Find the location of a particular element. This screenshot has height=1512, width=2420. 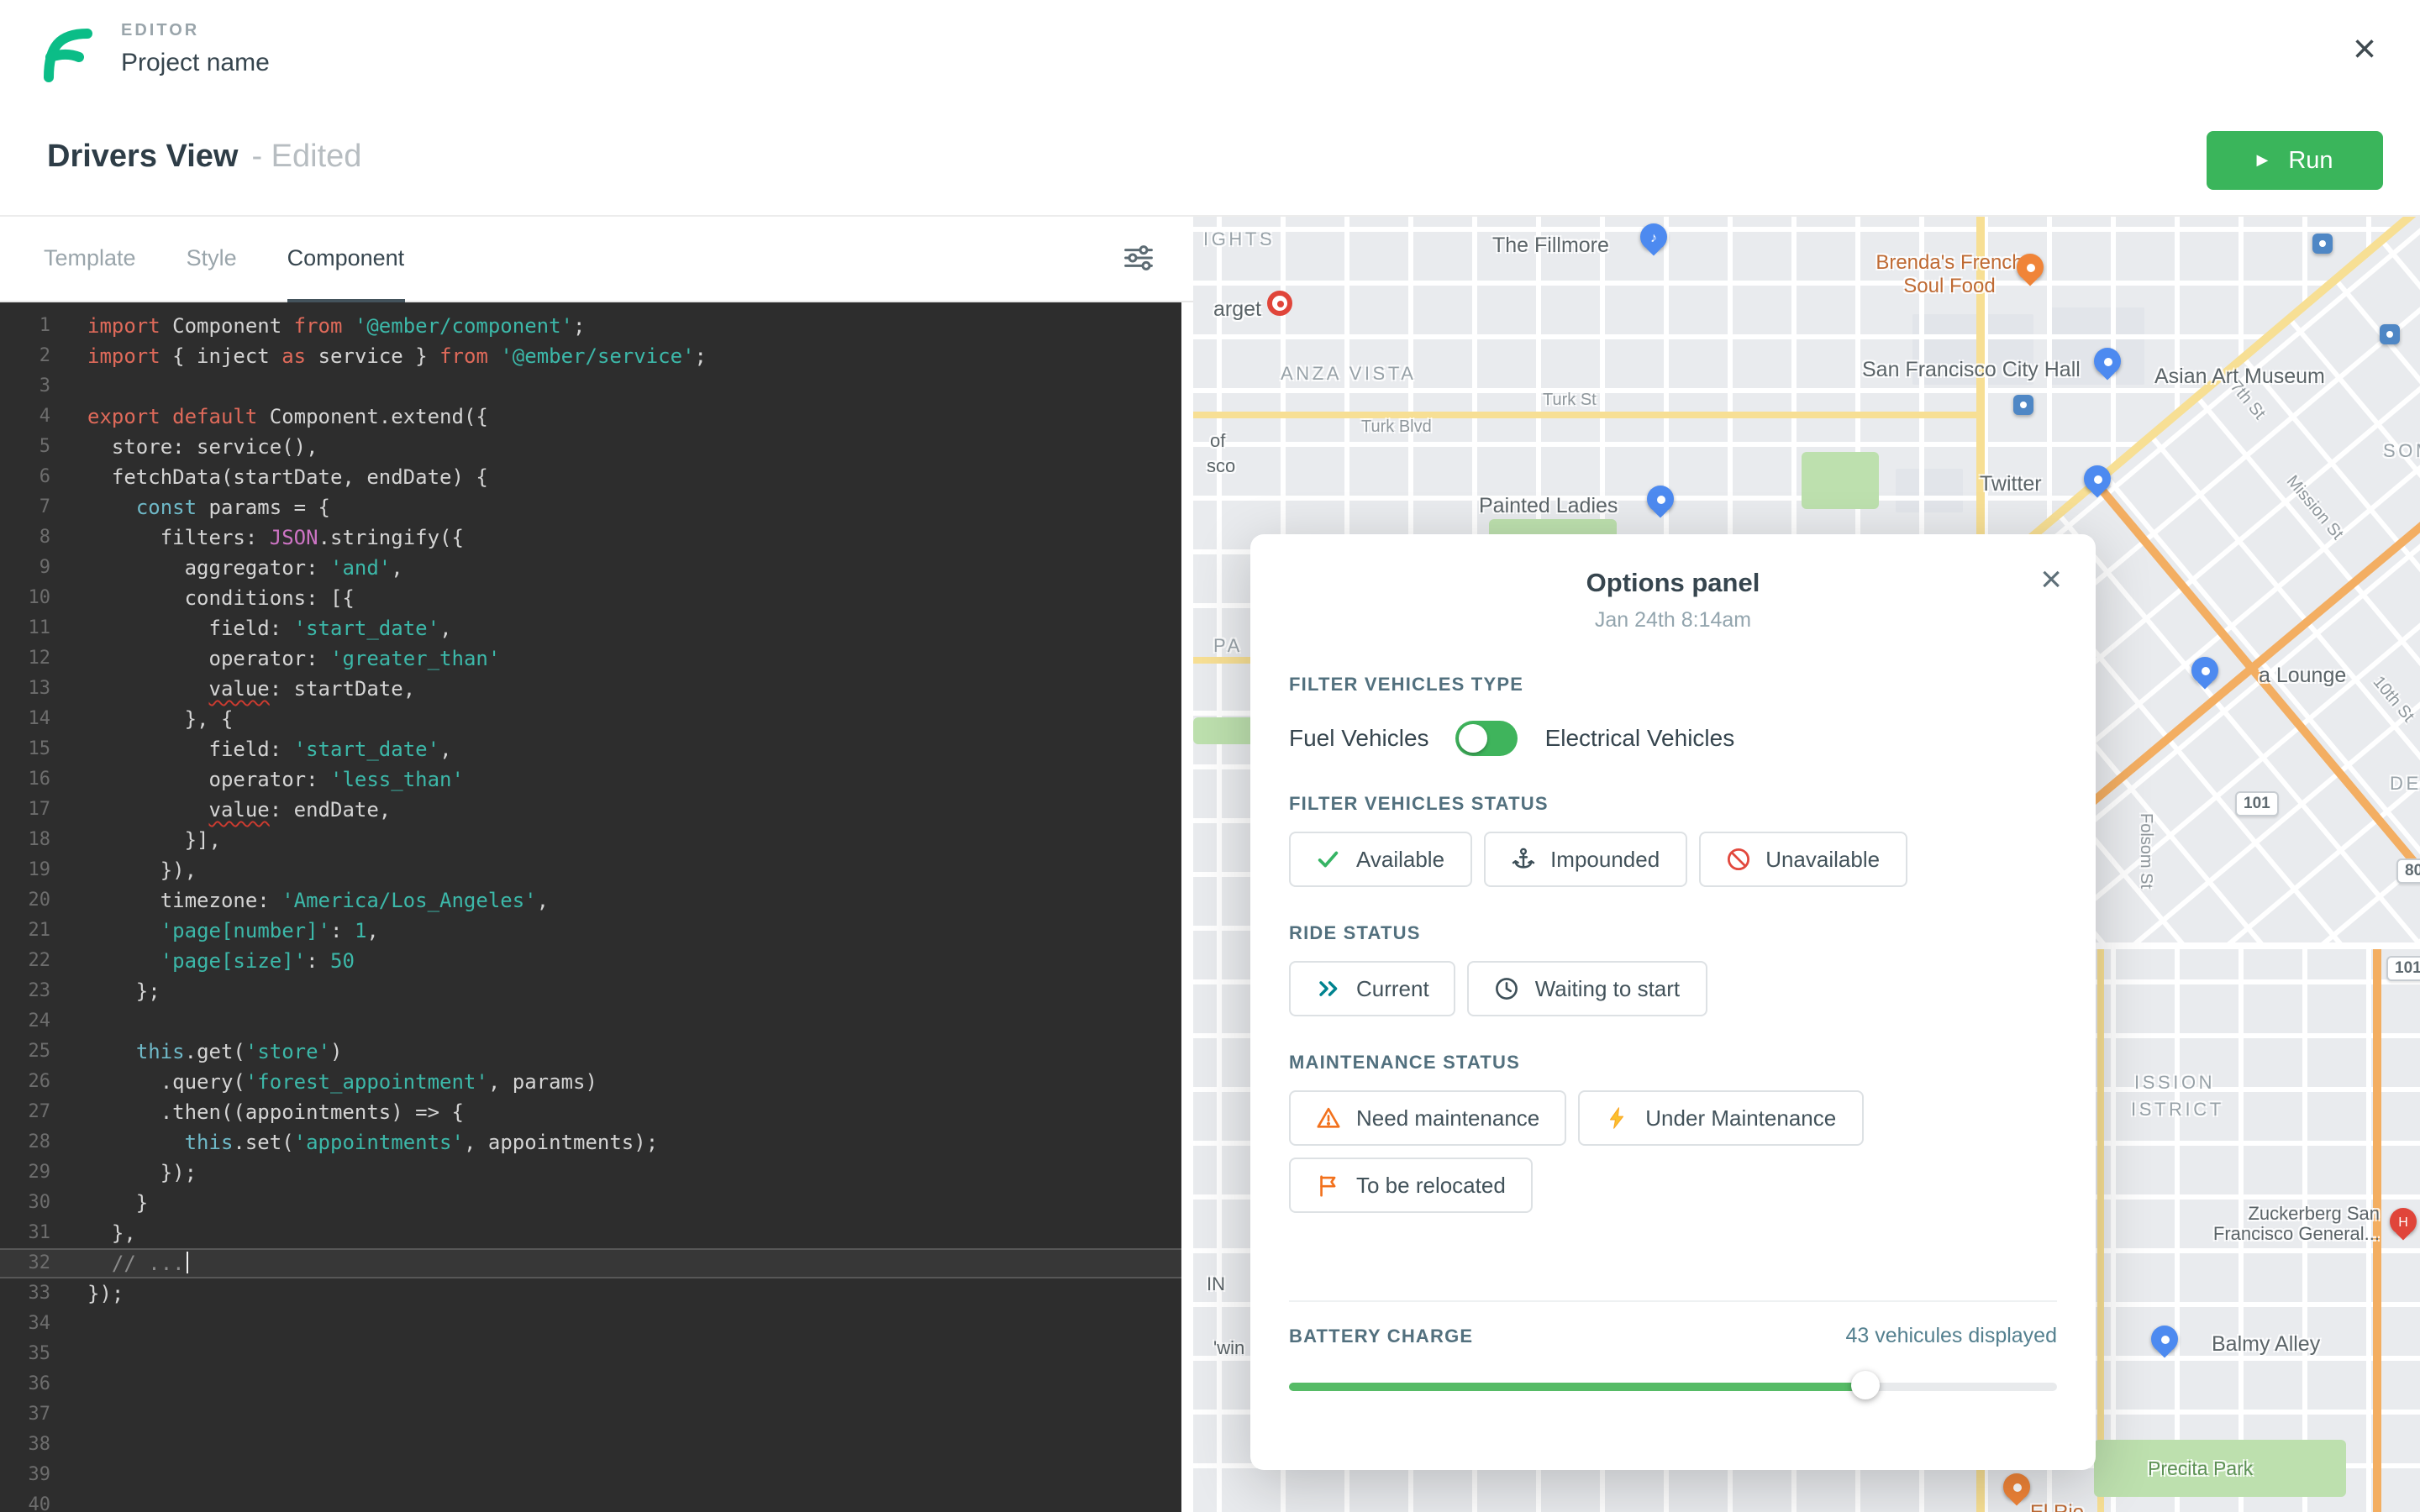

code-line: 29 }); is located at coordinates (590, 1173).